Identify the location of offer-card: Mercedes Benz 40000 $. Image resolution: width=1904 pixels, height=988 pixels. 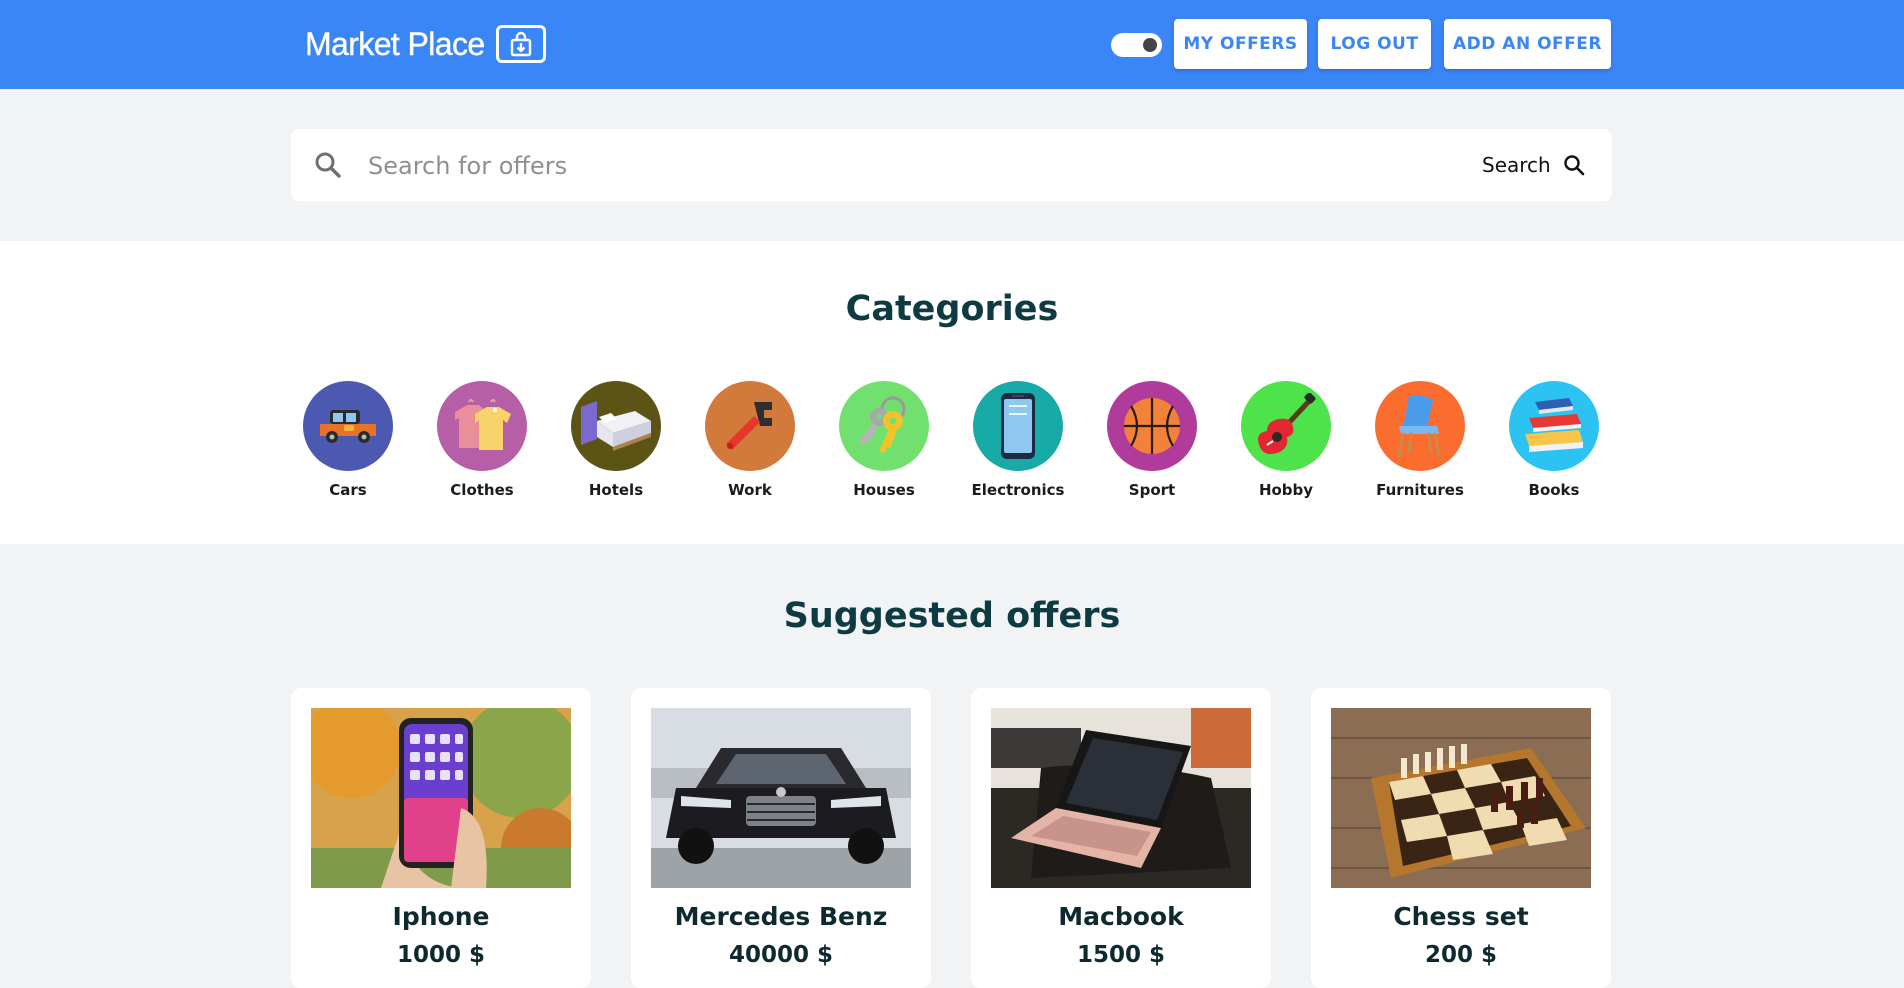
(781, 838).